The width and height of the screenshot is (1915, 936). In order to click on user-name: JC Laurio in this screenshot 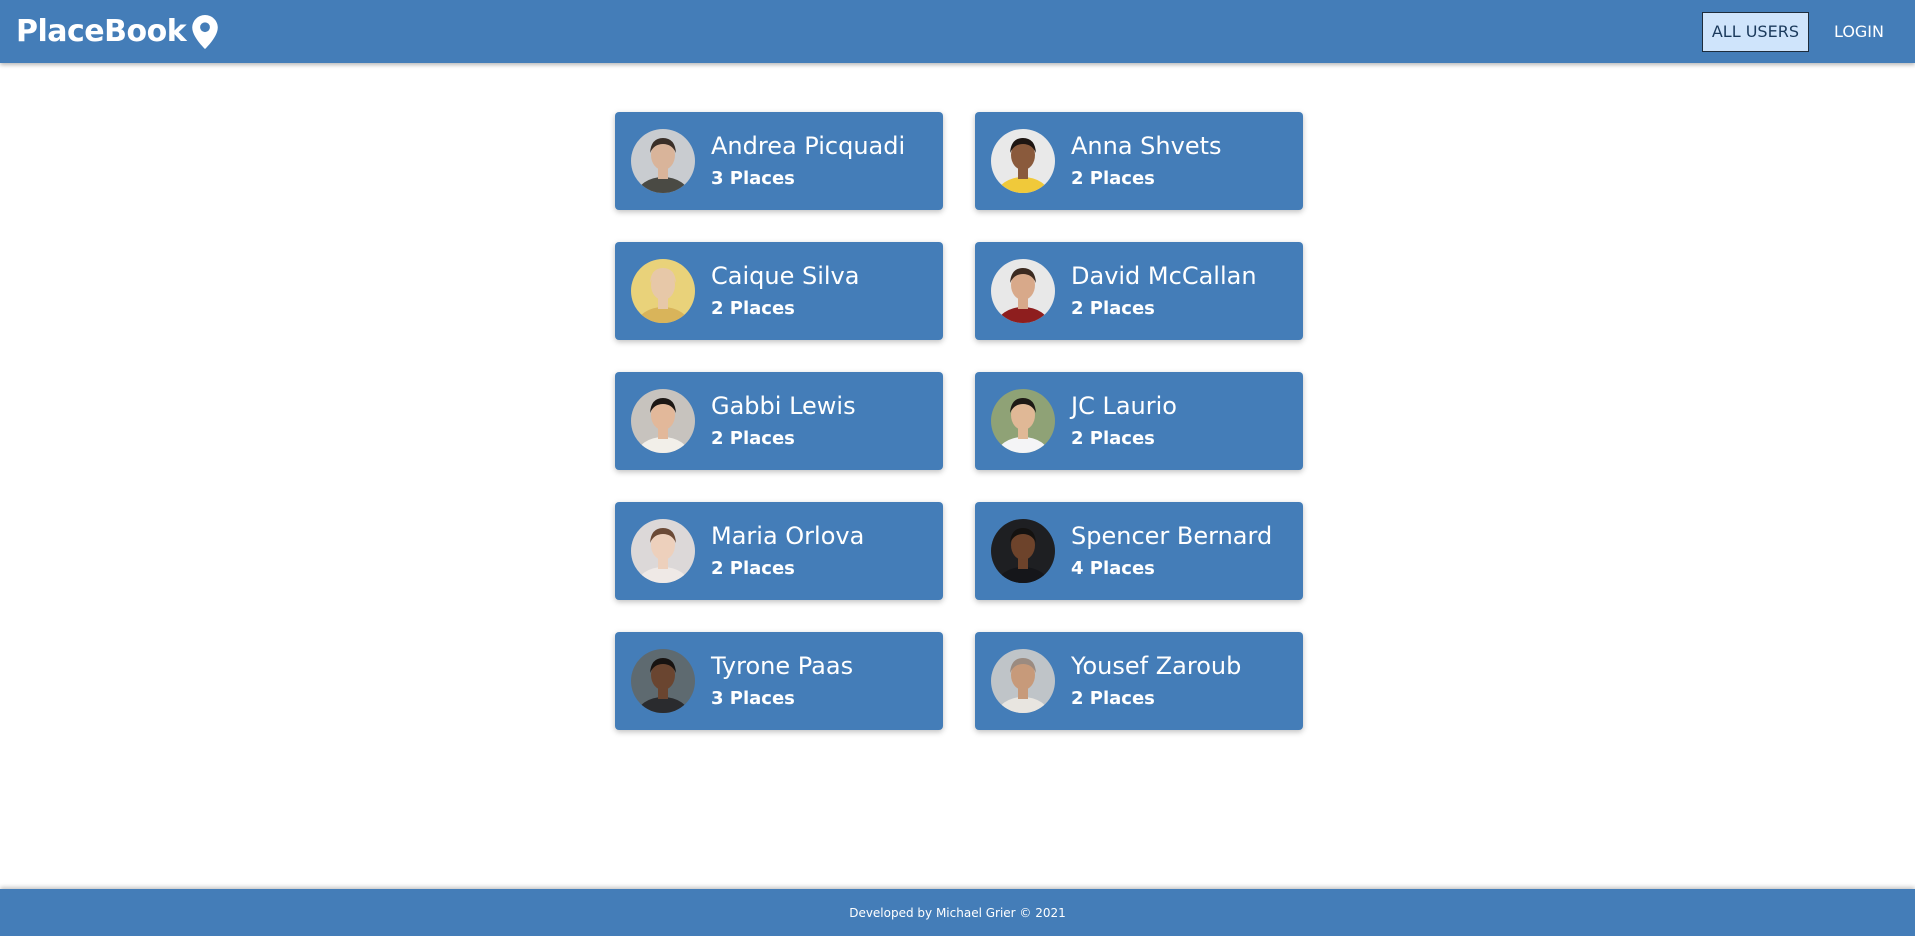, I will do `click(1124, 406)`.